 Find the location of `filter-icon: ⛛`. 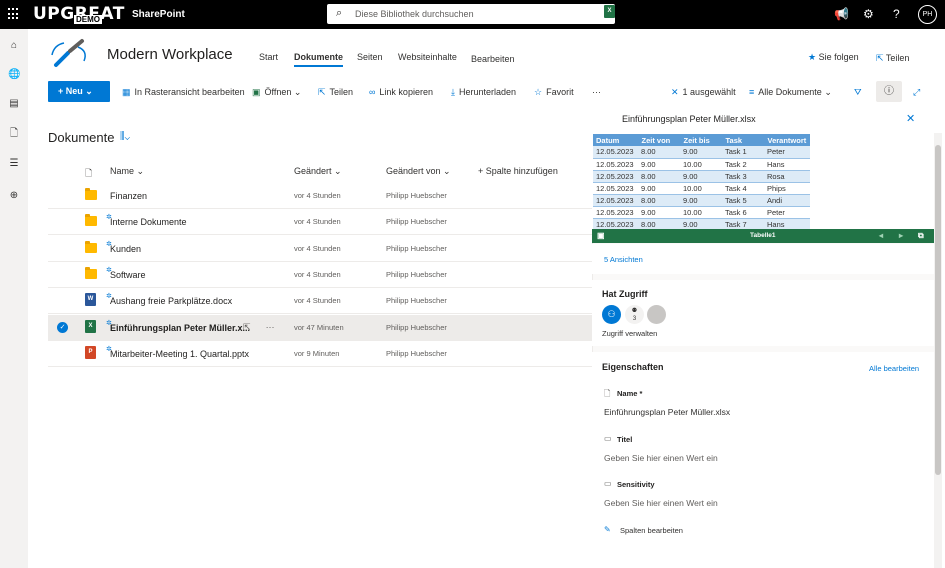

filter-icon: ⛛ is located at coordinates (858, 92).